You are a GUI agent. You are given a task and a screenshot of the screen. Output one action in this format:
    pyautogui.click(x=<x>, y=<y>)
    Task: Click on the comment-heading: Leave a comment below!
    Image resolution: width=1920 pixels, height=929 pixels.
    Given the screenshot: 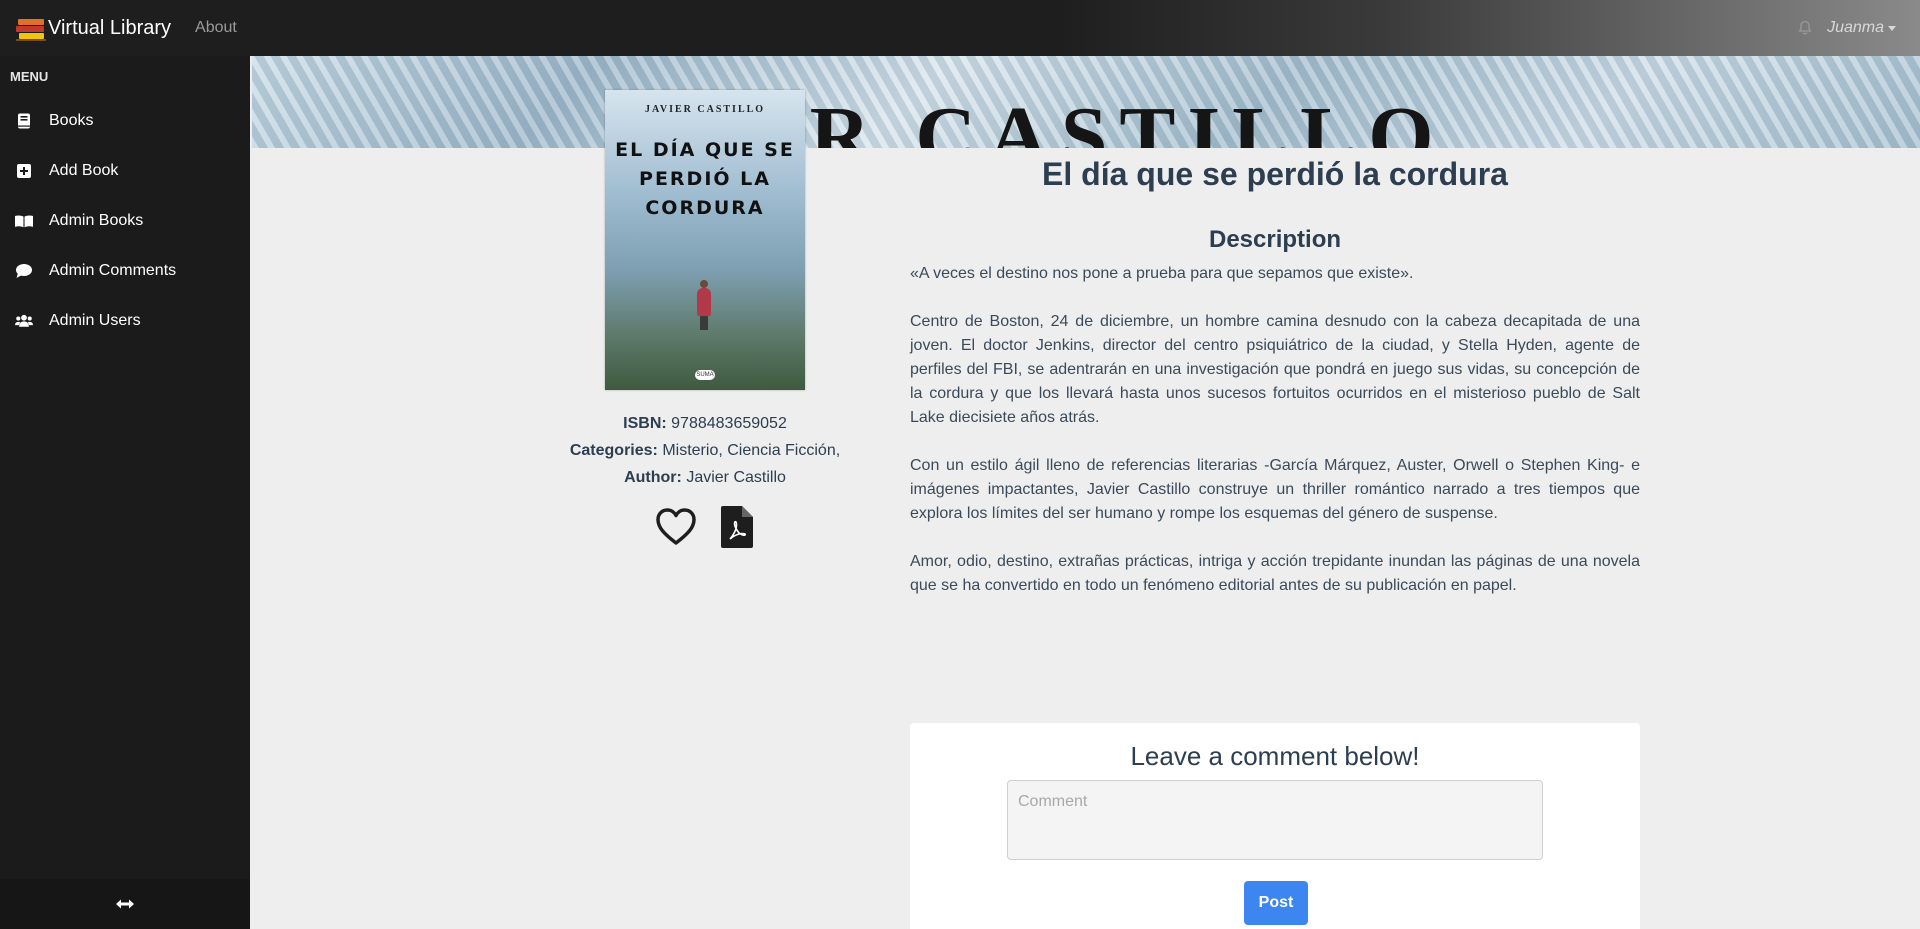 What is the action you would take?
    pyautogui.click(x=1275, y=756)
    